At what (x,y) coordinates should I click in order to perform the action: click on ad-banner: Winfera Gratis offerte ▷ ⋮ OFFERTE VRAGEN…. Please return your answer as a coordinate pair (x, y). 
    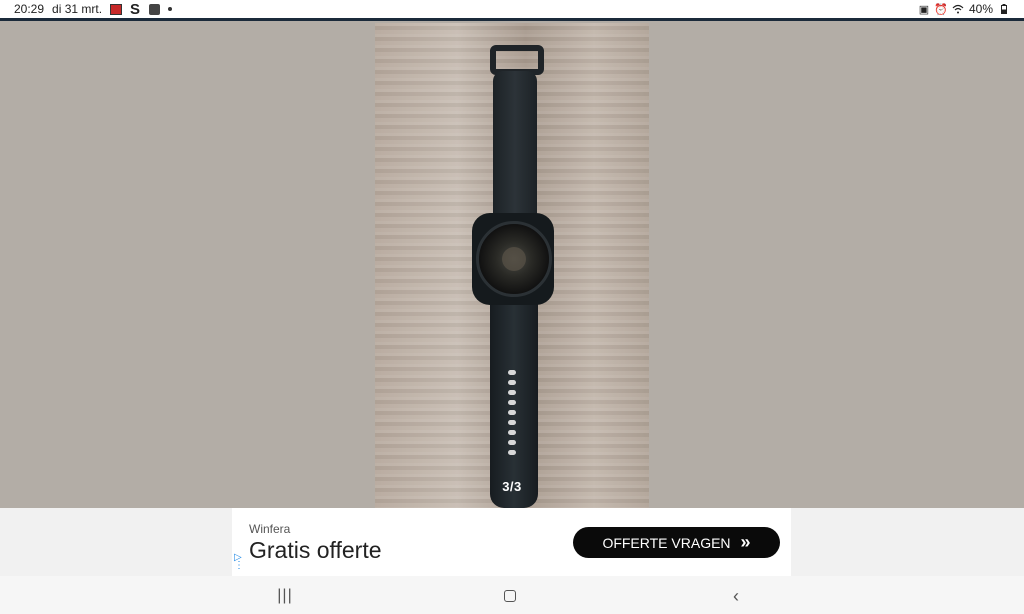
    Looking at the image, I should click on (511, 542).